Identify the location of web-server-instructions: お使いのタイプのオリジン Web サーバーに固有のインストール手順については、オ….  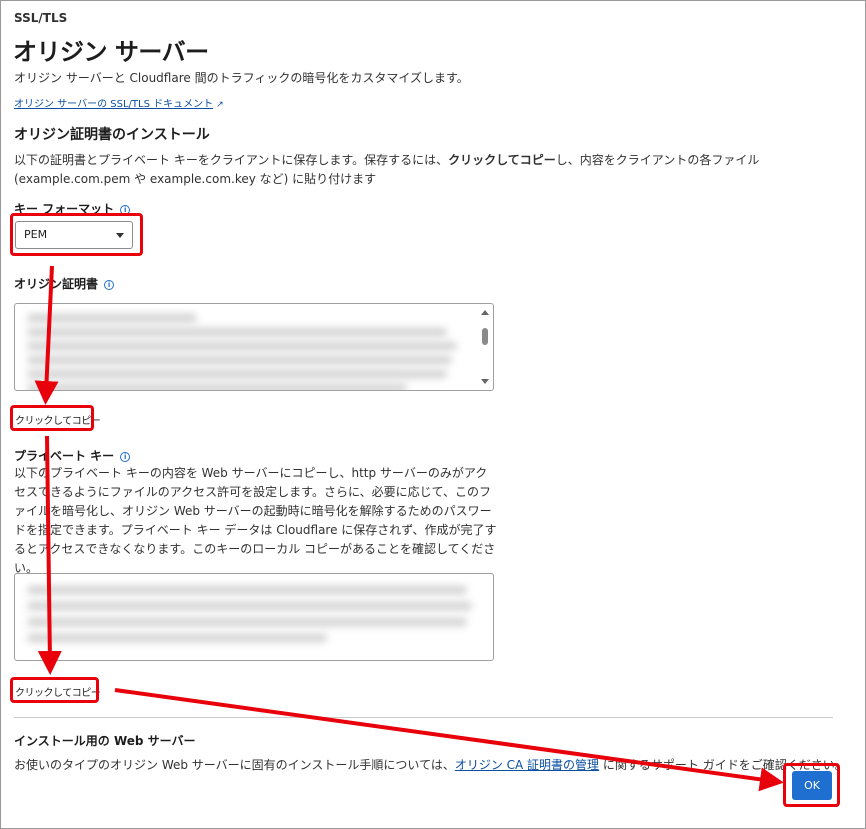
(430, 764).